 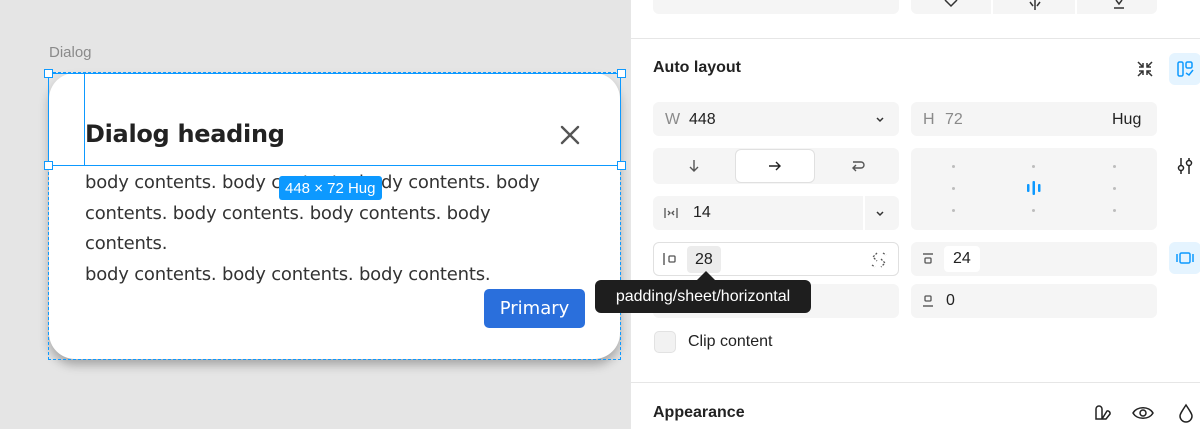 What do you see at coordinates (1034, 301) in the screenshot?
I see `bottom-padding-field: 0` at bounding box center [1034, 301].